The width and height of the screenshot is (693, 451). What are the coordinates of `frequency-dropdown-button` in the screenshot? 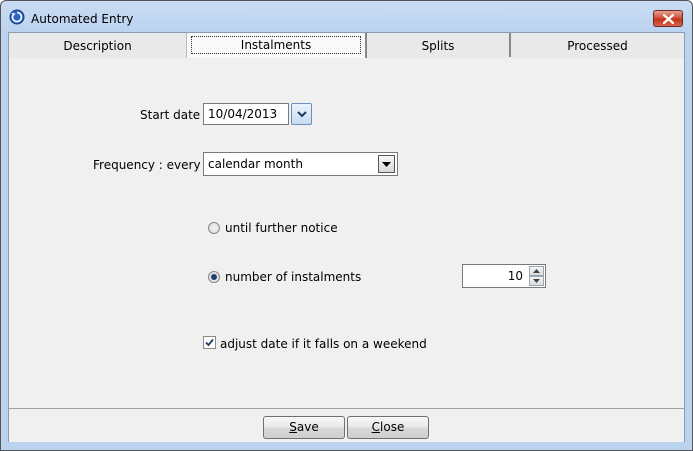 It's located at (386, 164).